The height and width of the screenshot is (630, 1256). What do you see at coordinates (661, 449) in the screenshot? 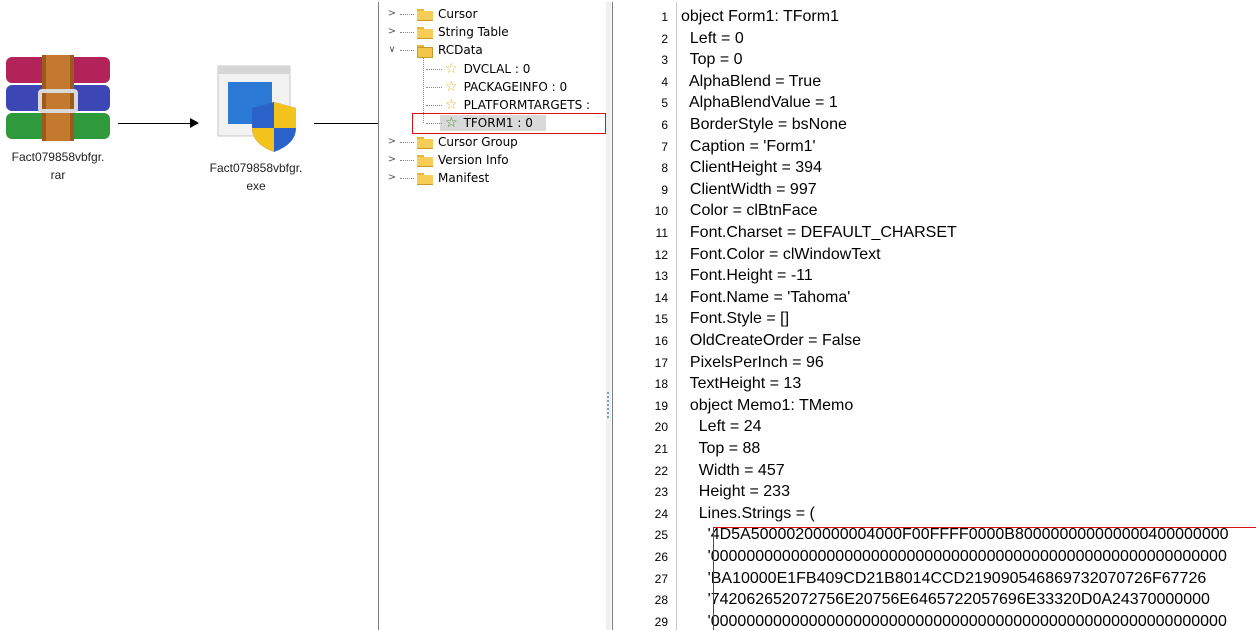
I see `line-number: 21` at bounding box center [661, 449].